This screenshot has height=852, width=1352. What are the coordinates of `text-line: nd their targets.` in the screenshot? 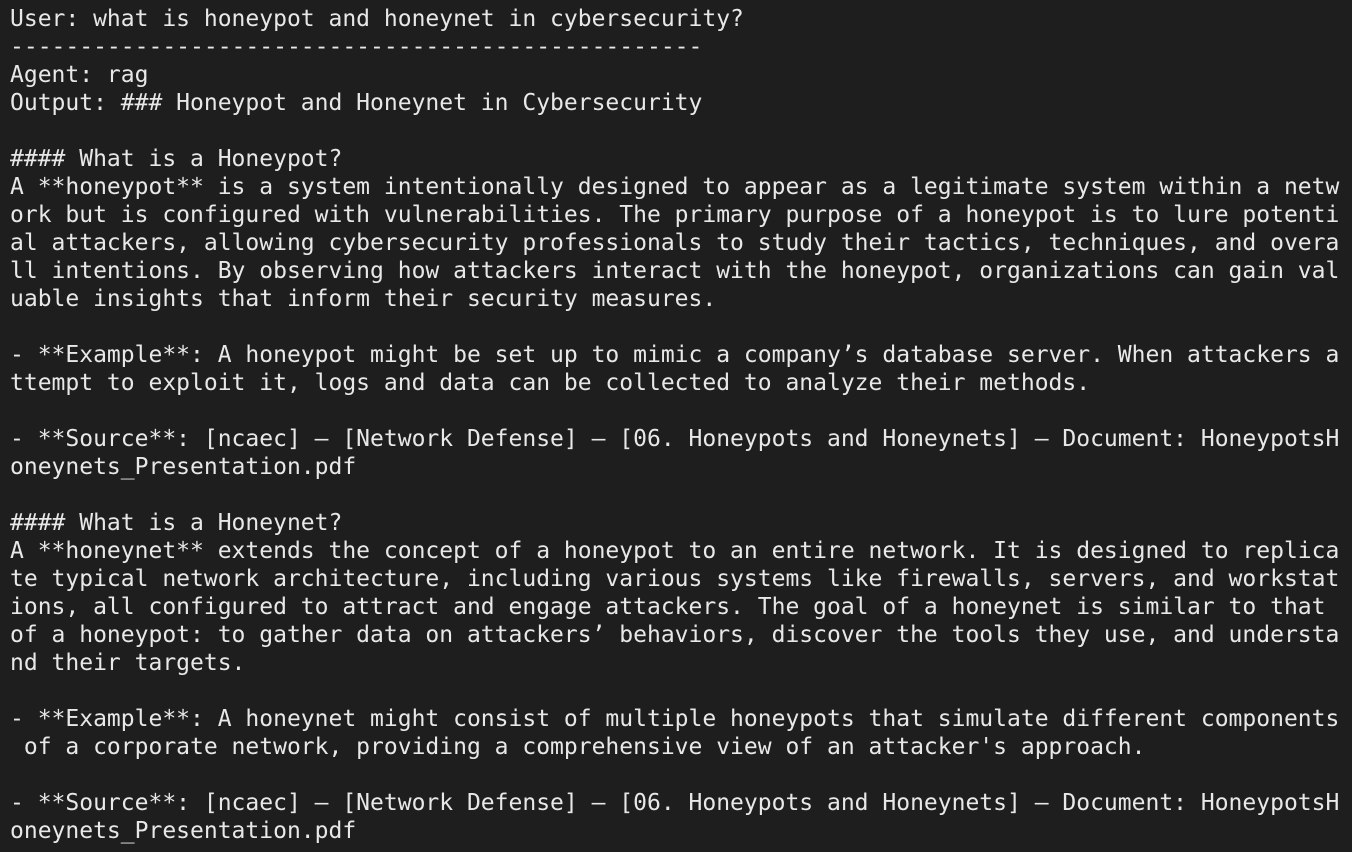 It's located at (128, 663).